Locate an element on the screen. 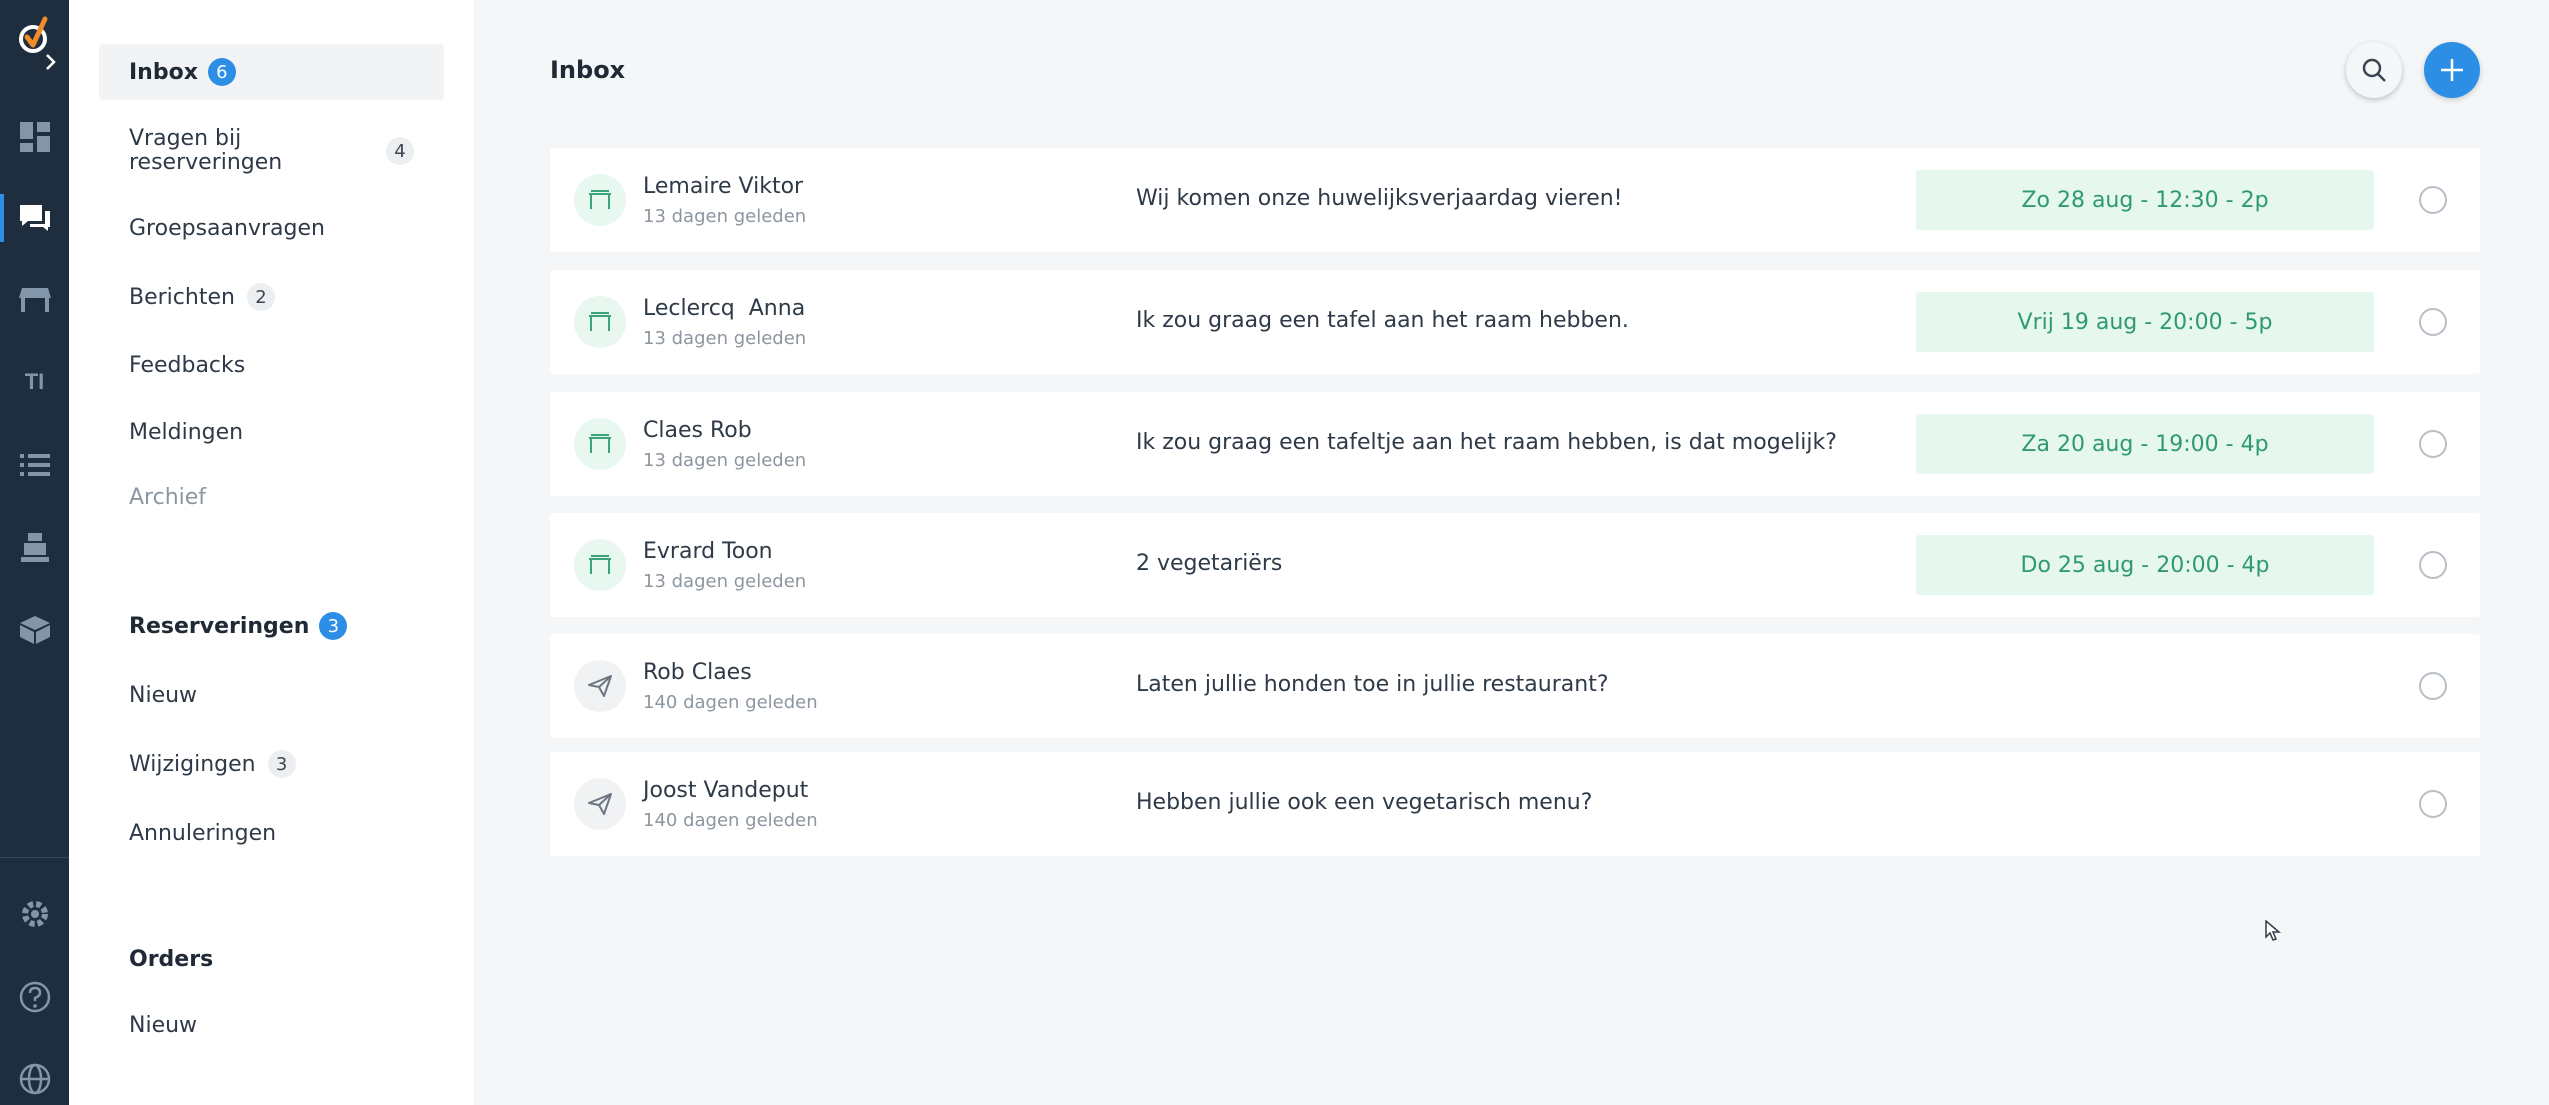 Image resolution: width=2549 pixels, height=1105 pixels. nav-inbox: Inbox 6 is located at coordinates (271, 72).